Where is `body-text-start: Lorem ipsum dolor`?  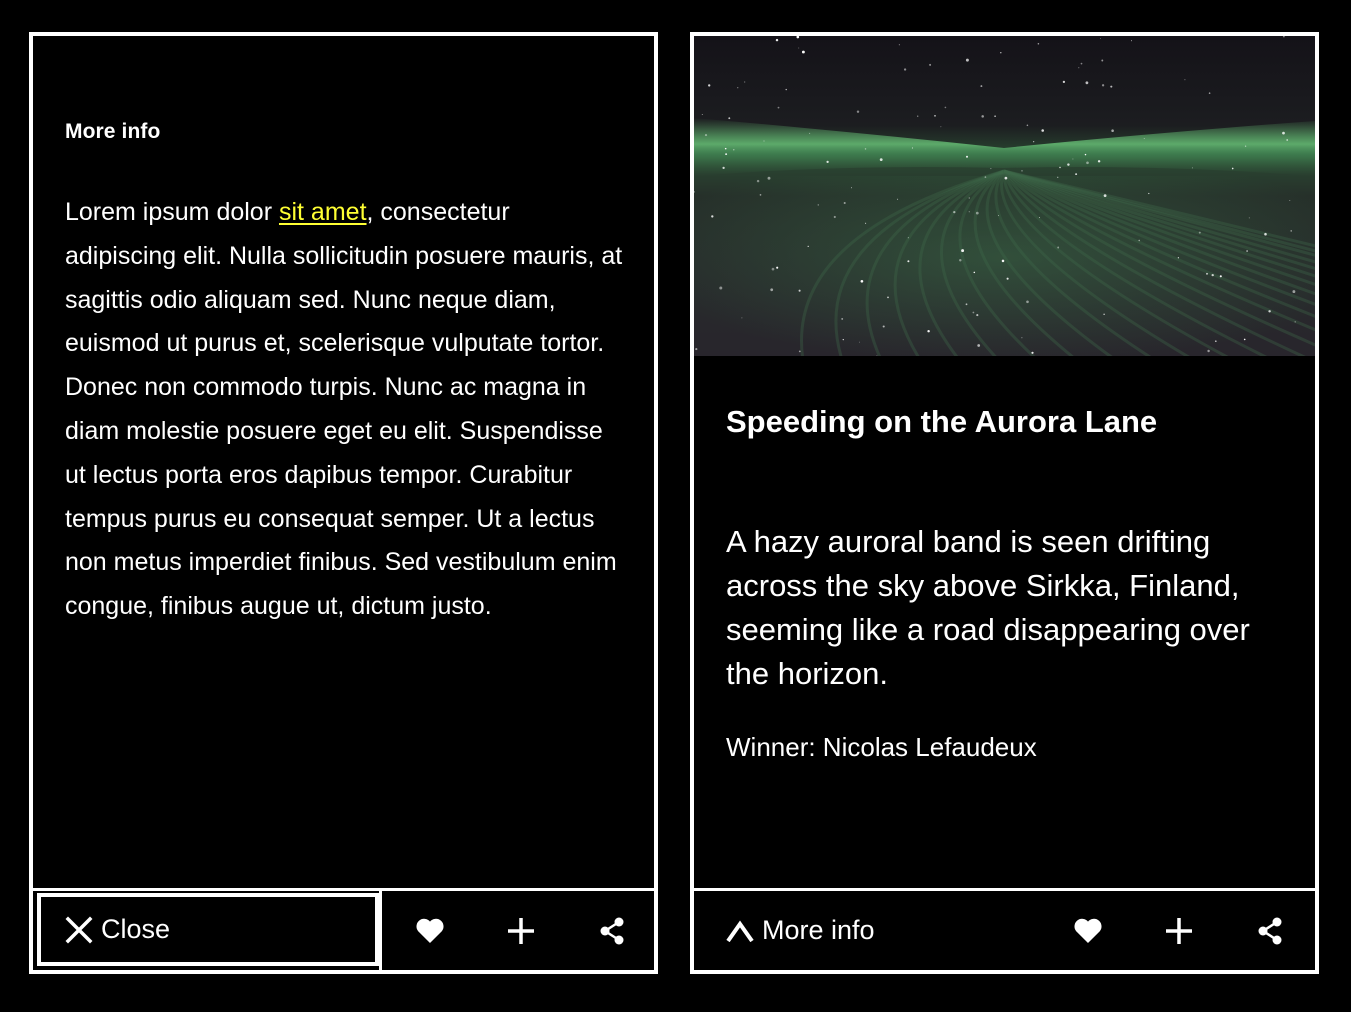 body-text-start: Lorem ipsum dolor is located at coordinates (172, 212).